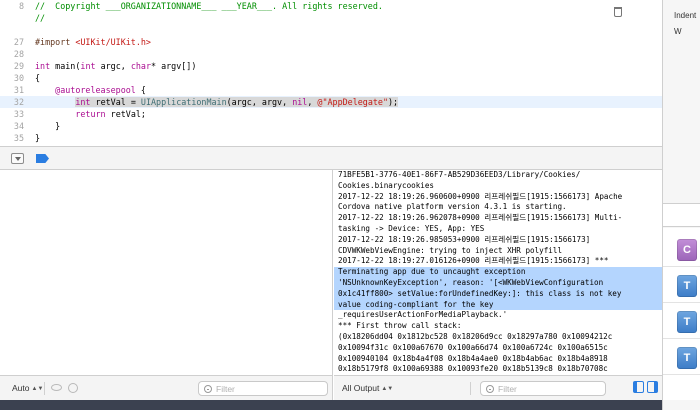  Describe the element at coordinates (367, 388) in the screenshot. I see `output-popup: All Output ▲▼` at that location.